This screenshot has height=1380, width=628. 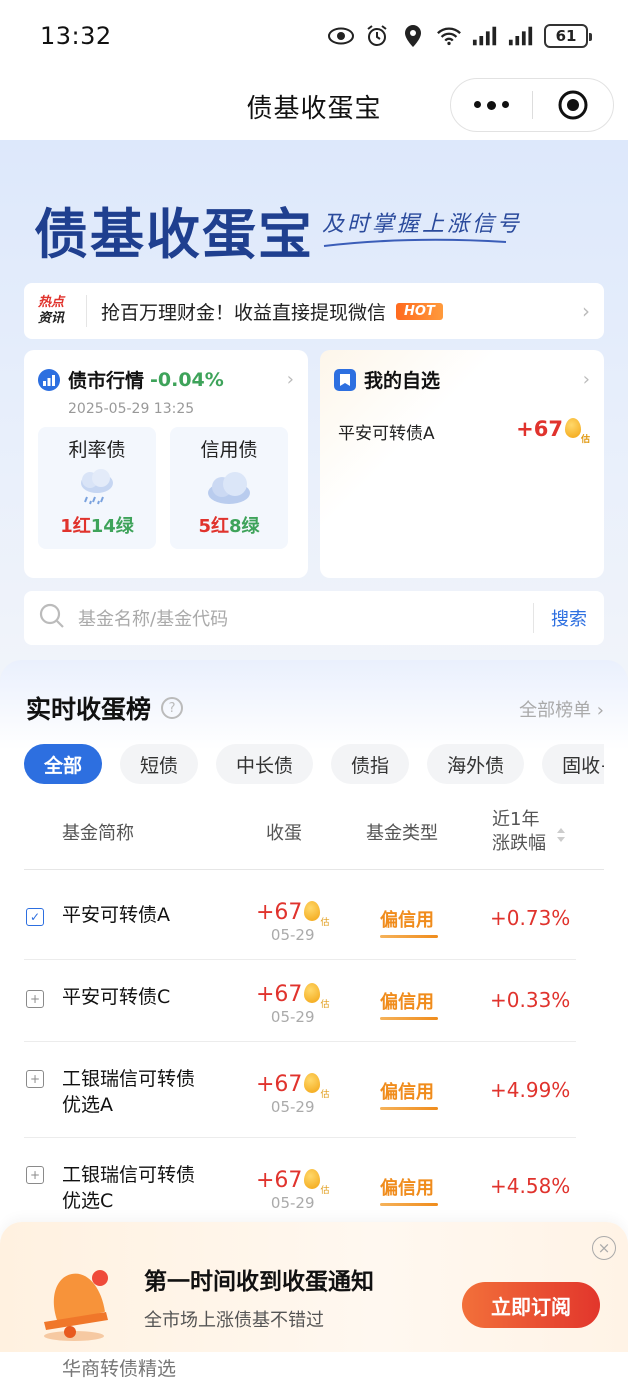 I want to click on tab-overseas-bond: 海外债, so click(x=476, y=764).